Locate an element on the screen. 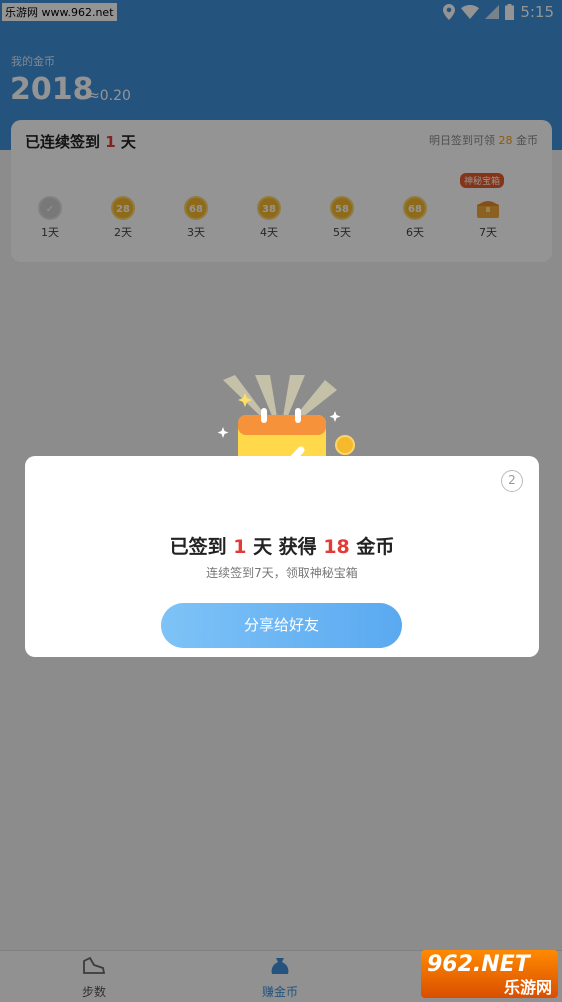  title-prefix: 已签到 is located at coordinates (201, 547).